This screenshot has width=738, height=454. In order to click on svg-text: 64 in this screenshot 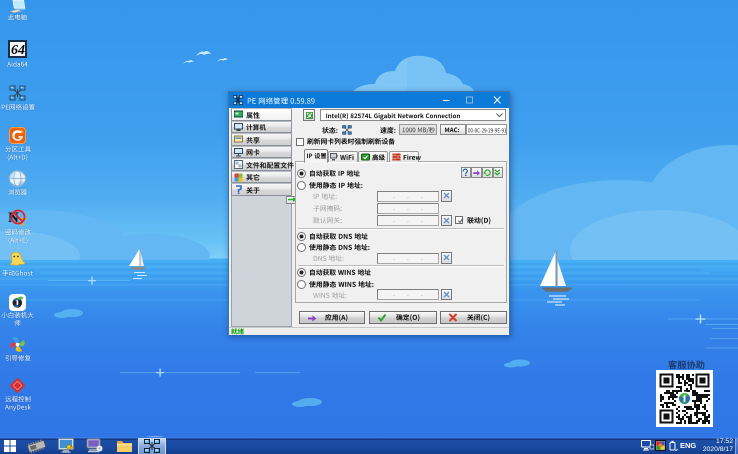, I will do `click(18, 50)`.